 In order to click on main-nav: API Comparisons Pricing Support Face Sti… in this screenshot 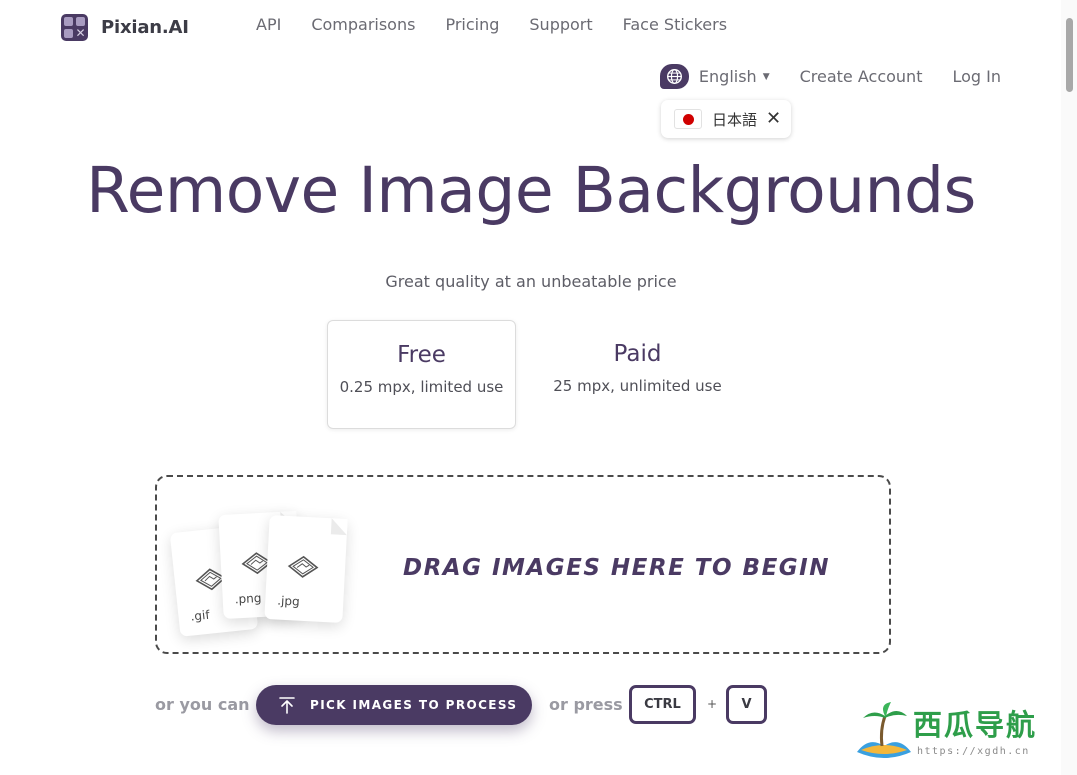, I will do `click(506, 24)`.